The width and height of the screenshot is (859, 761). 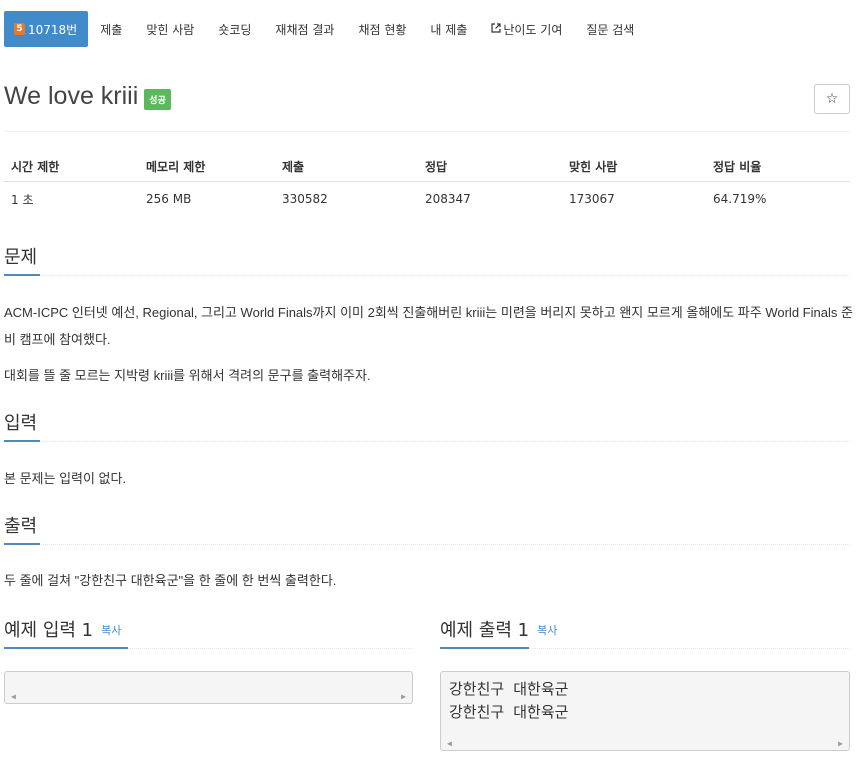 I want to click on value-memory-limit: 256 MB, so click(x=169, y=199).